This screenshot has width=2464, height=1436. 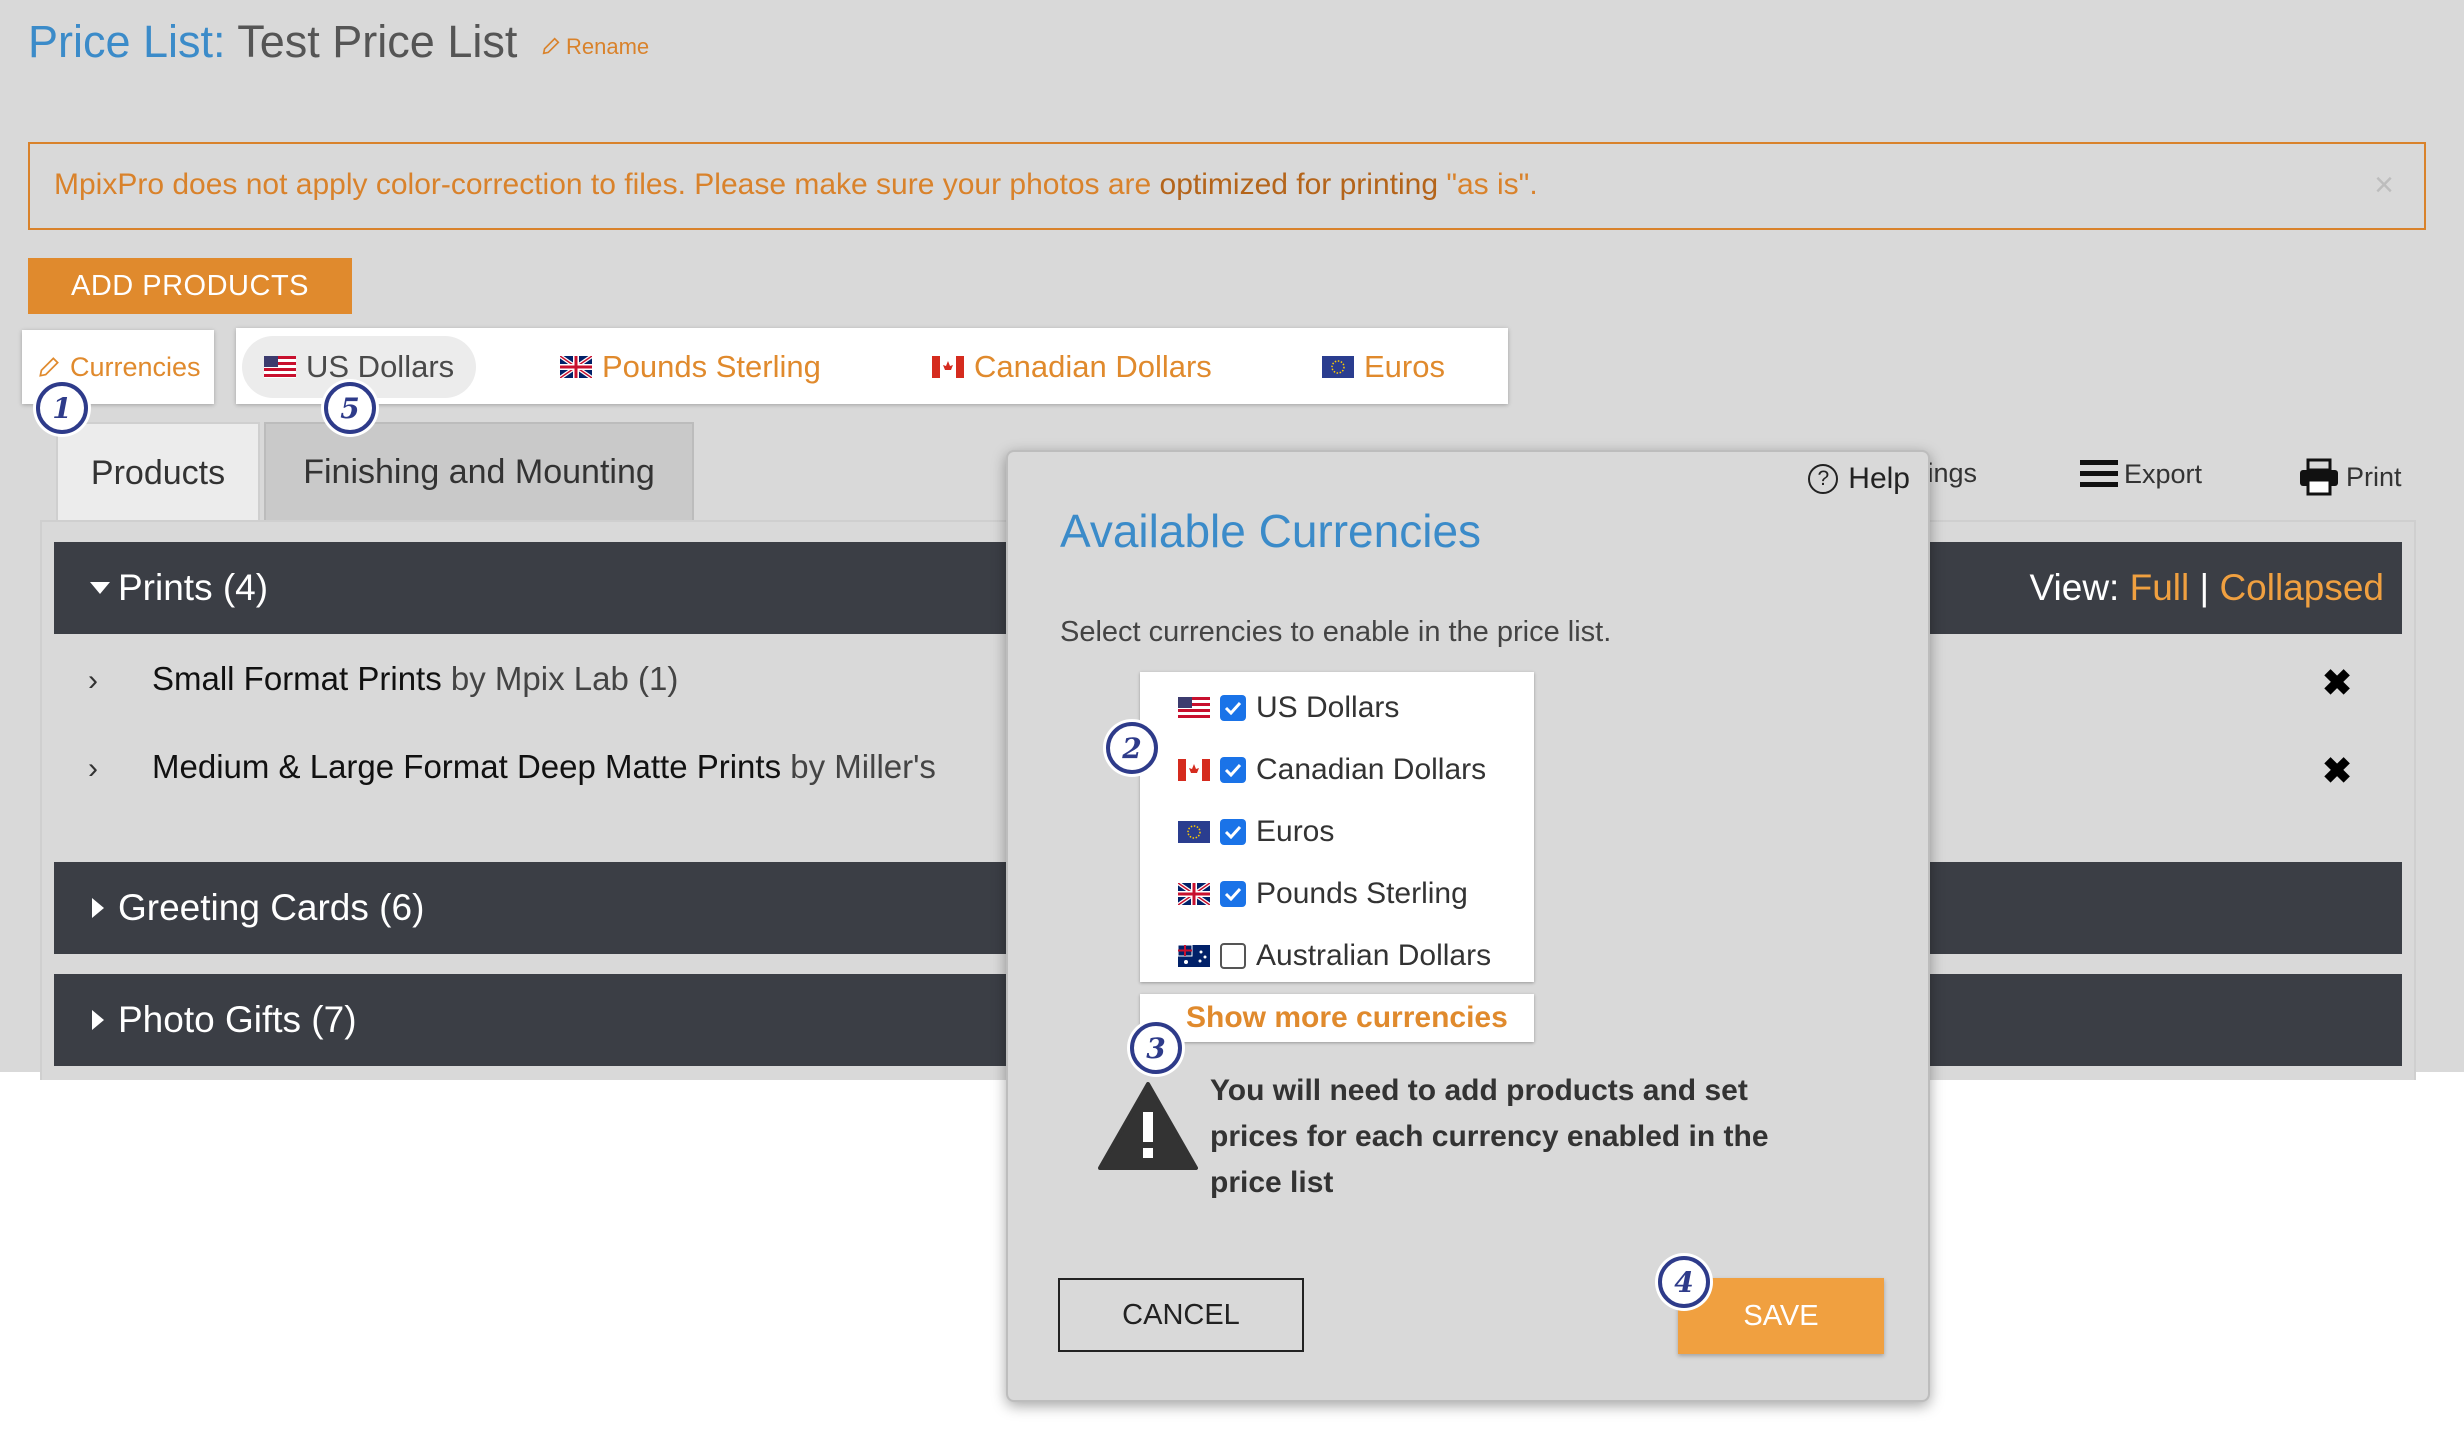 What do you see at coordinates (1488, 184) in the screenshot?
I see `notice-text-end: "as is".` at bounding box center [1488, 184].